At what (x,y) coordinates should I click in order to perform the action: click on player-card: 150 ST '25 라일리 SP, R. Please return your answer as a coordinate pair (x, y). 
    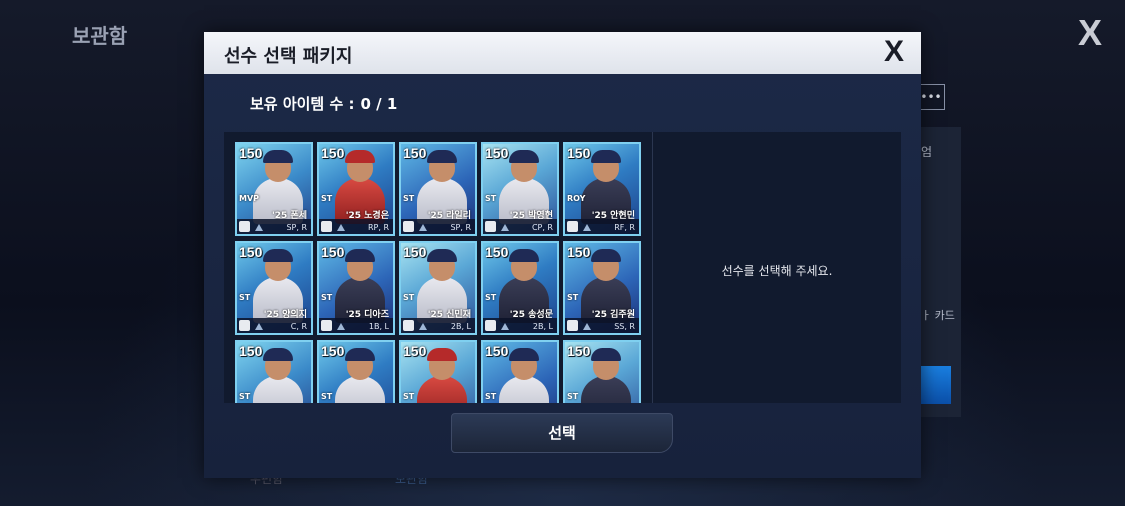
    Looking at the image, I should click on (438, 189).